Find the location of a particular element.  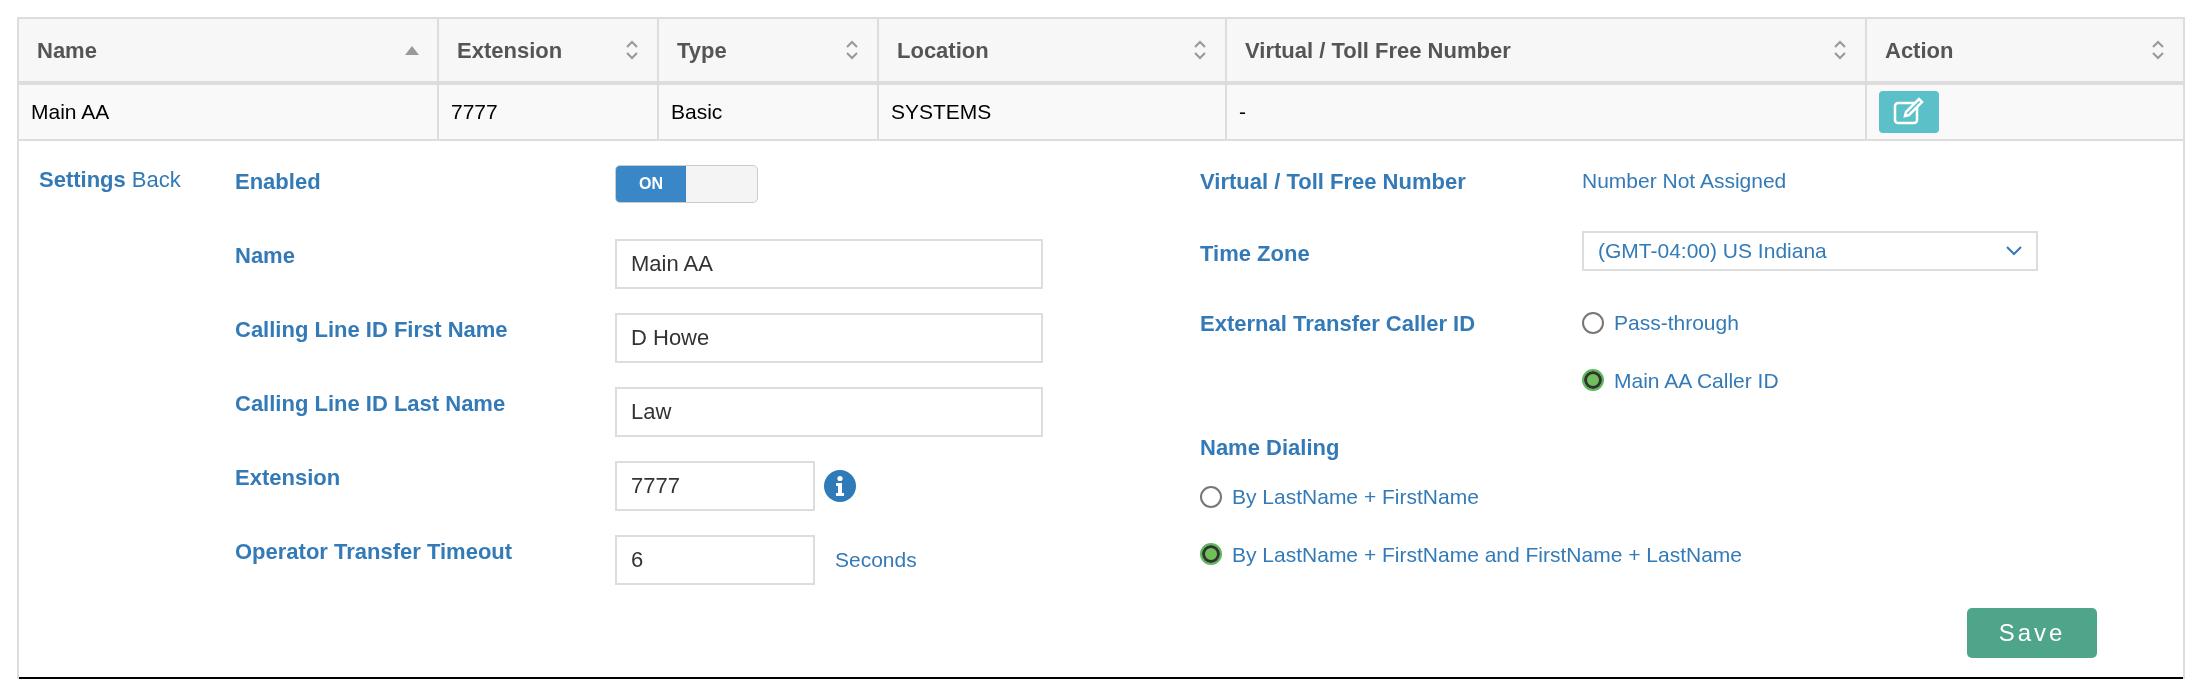

table-cell: Main AA is located at coordinates (229, 112).